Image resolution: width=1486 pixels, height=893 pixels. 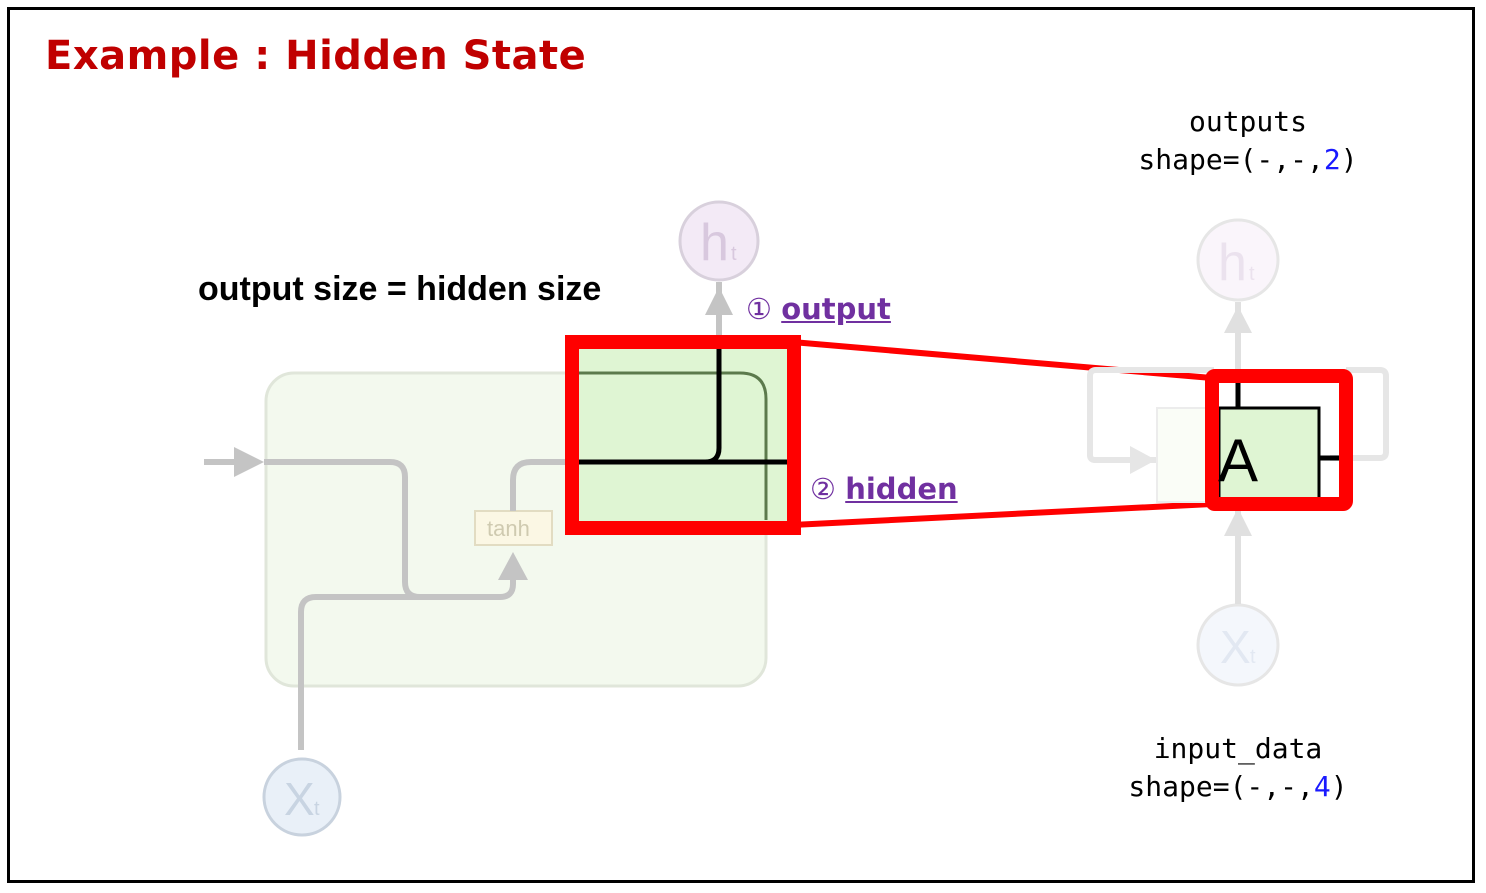 What do you see at coordinates (1232, 263) in the screenshot?
I see `h-node-letter-compact: h` at bounding box center [1232, 263].